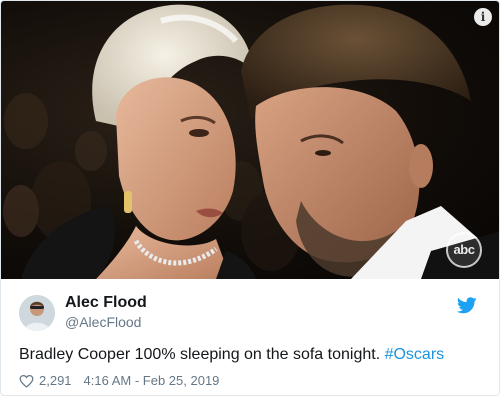 This screenshot has width=503, height=396. Describe the element at coordinates (103, 322) in the screenshot. I see `user-handle: @AlecFlood` at that location.